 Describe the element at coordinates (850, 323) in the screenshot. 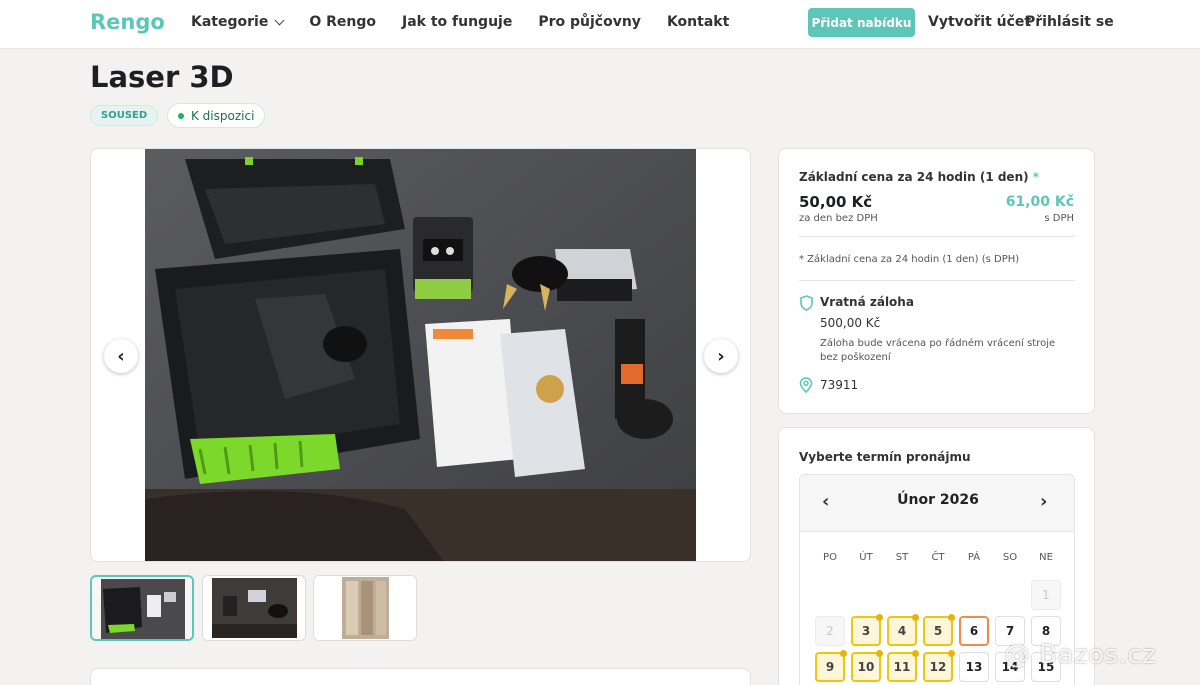

I see `deposit-value: 500,00 Kč` at that location.